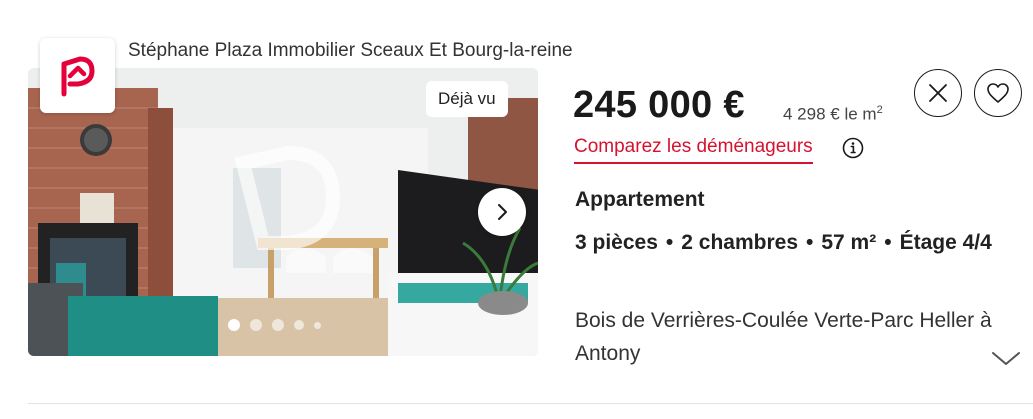 Image resolution: width=1033 pixels, height=419 pixels. Describe the element at coordinates (693, 150) in the screenshot. I see `compare-movers-link: Comparez les déménageurs` at that location.